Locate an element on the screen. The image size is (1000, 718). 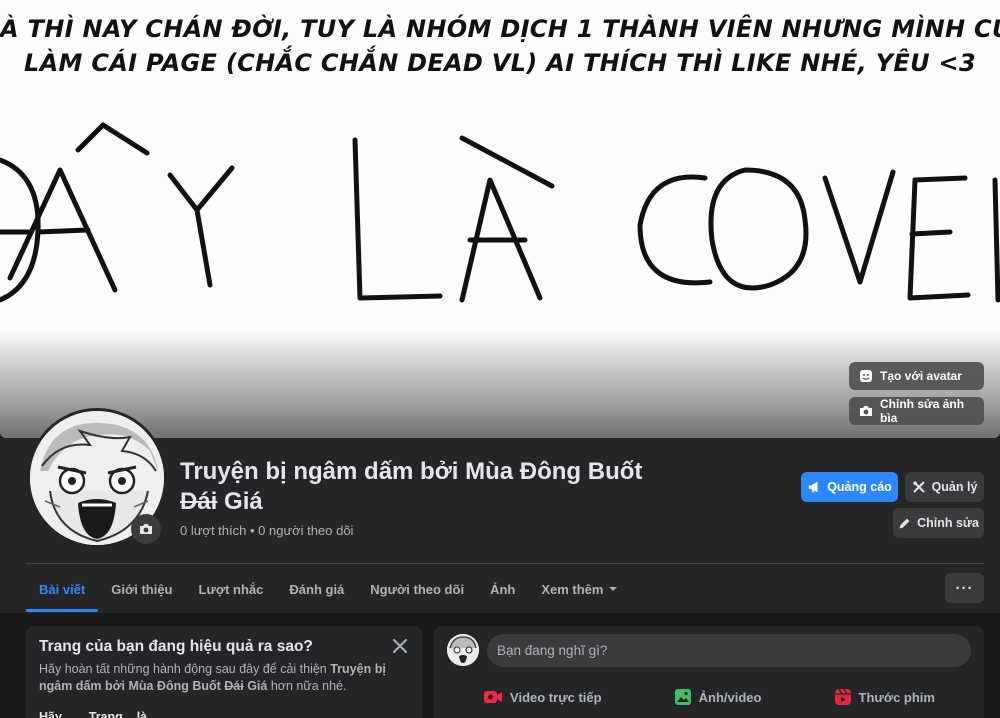
tab-mentions: Lượt nhắc is located at coordinates (231, 589).